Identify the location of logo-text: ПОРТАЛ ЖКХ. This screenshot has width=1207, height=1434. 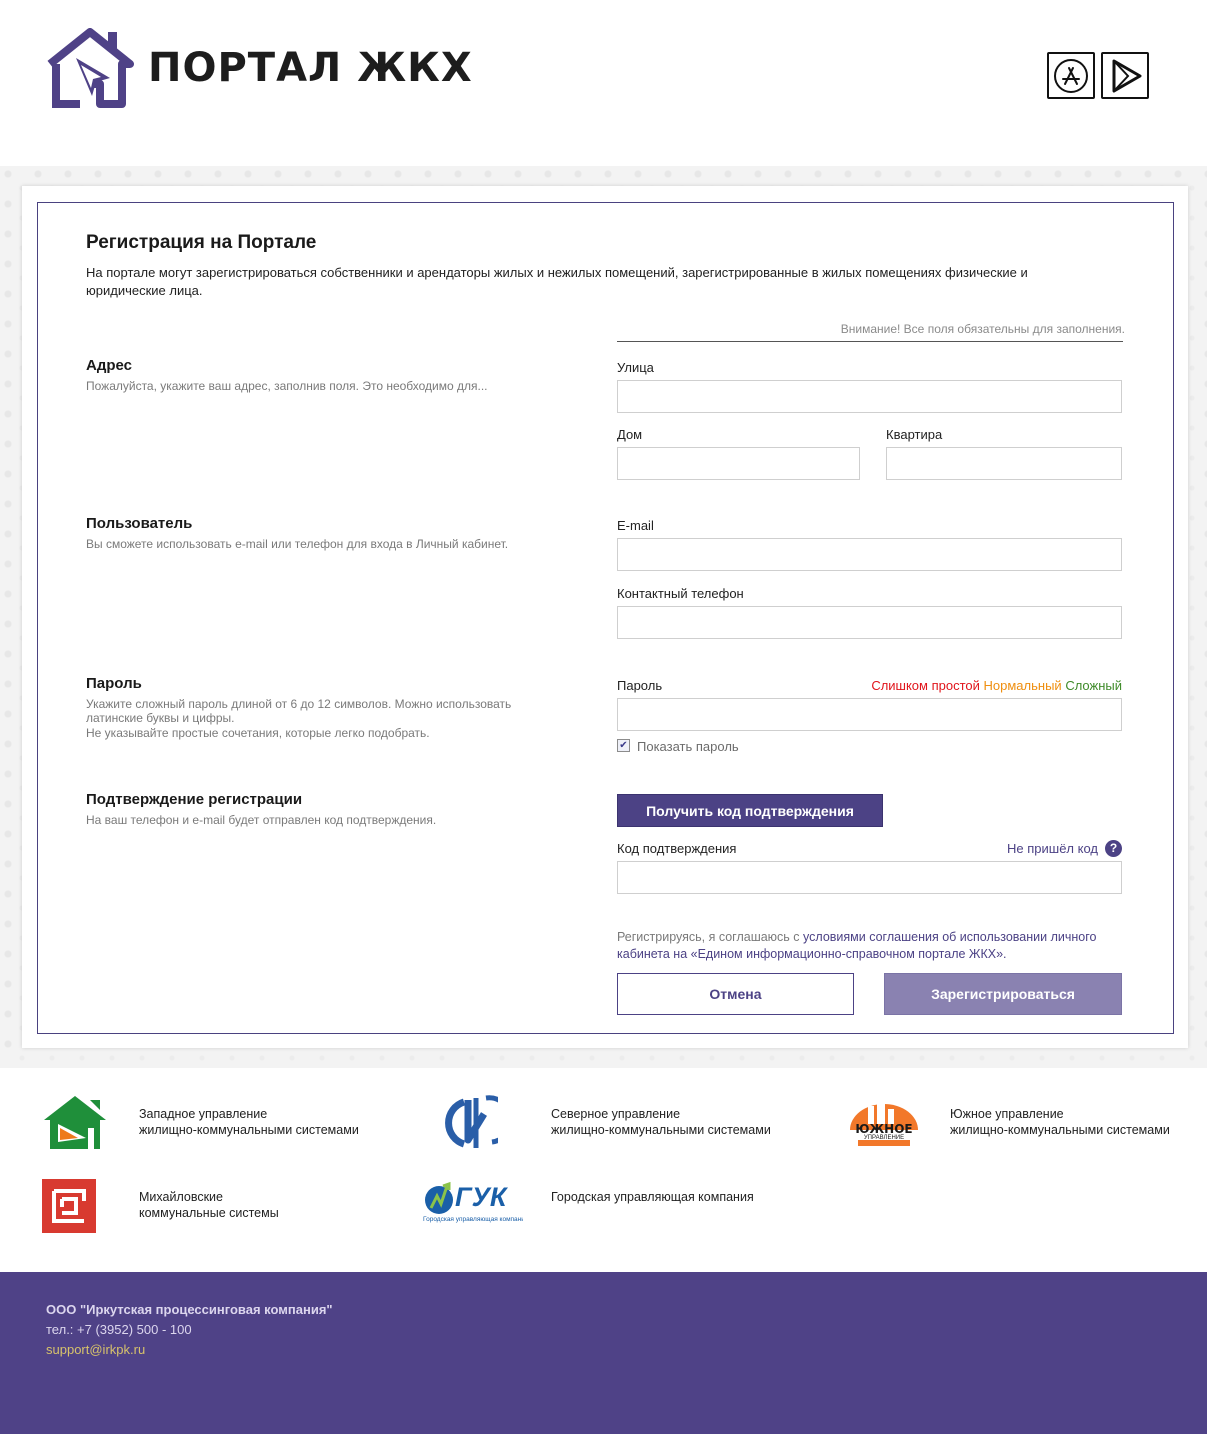
(310, 68).